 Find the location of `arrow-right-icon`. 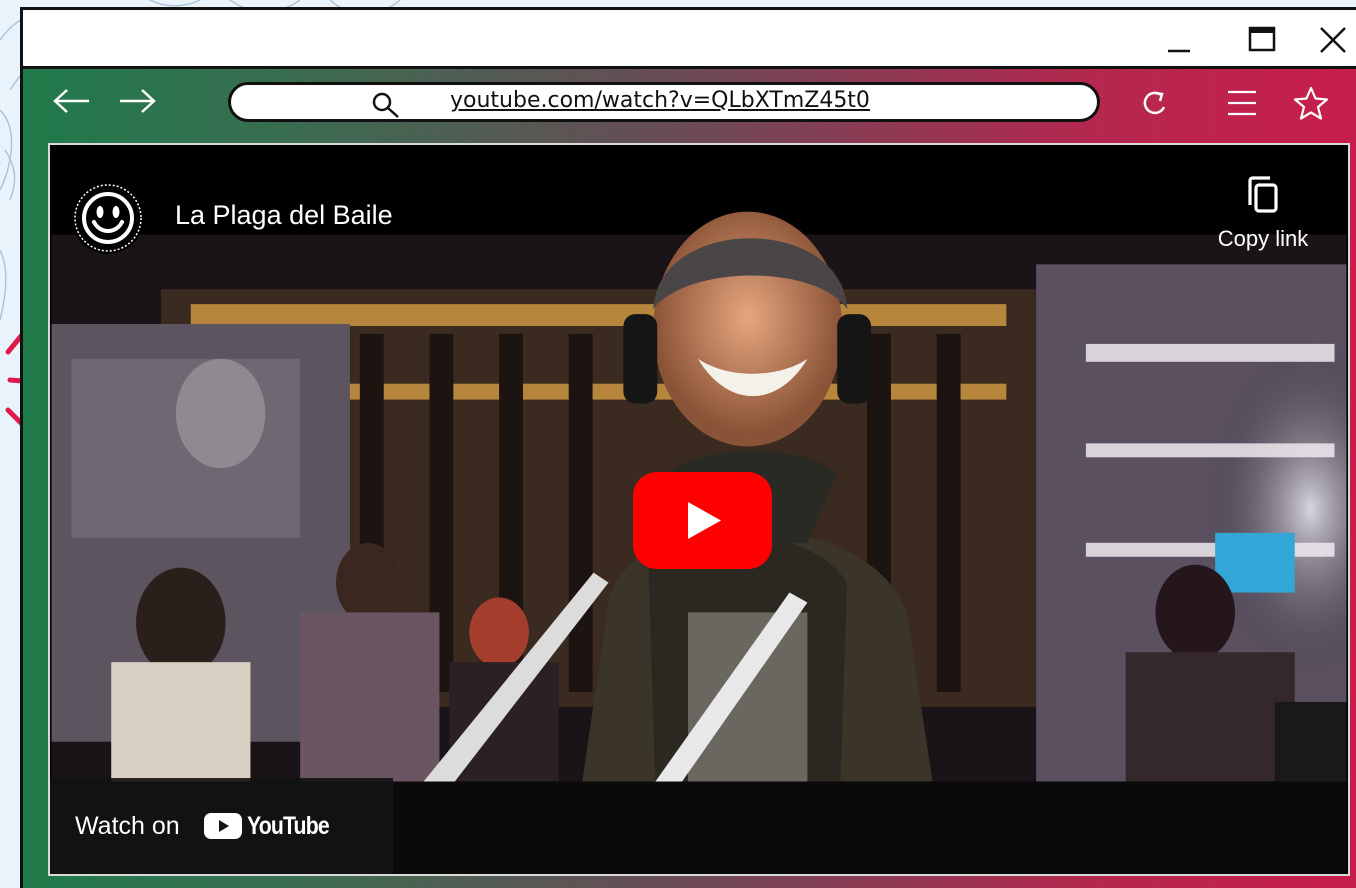

arrow-right-icon is located at coordinates (138, 101).